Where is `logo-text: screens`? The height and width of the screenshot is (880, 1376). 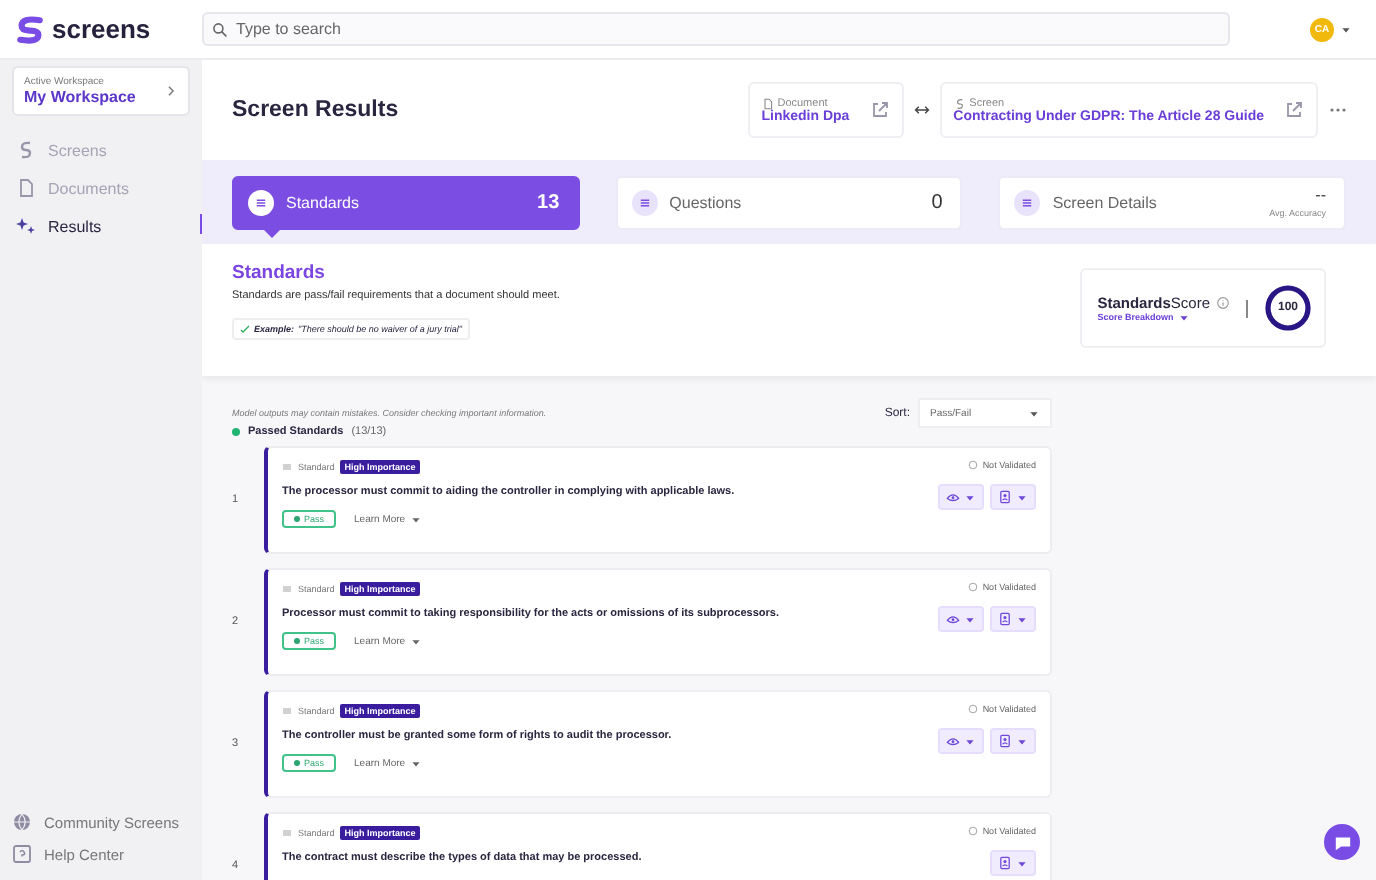 logo-text: screens is located at coordinates (101, 29).